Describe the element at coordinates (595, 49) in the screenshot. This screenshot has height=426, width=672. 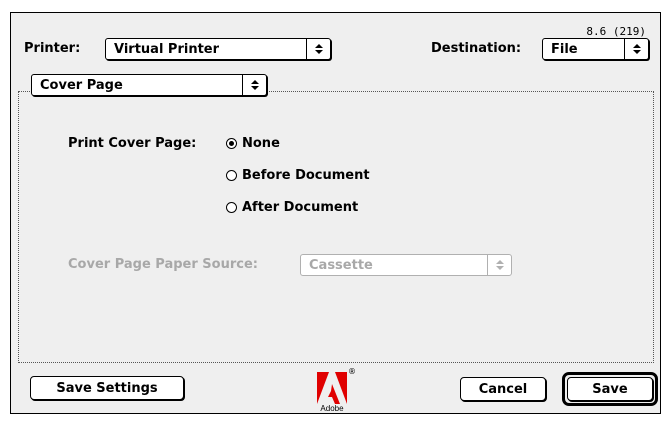
I see `destination-popup: File` at that location.